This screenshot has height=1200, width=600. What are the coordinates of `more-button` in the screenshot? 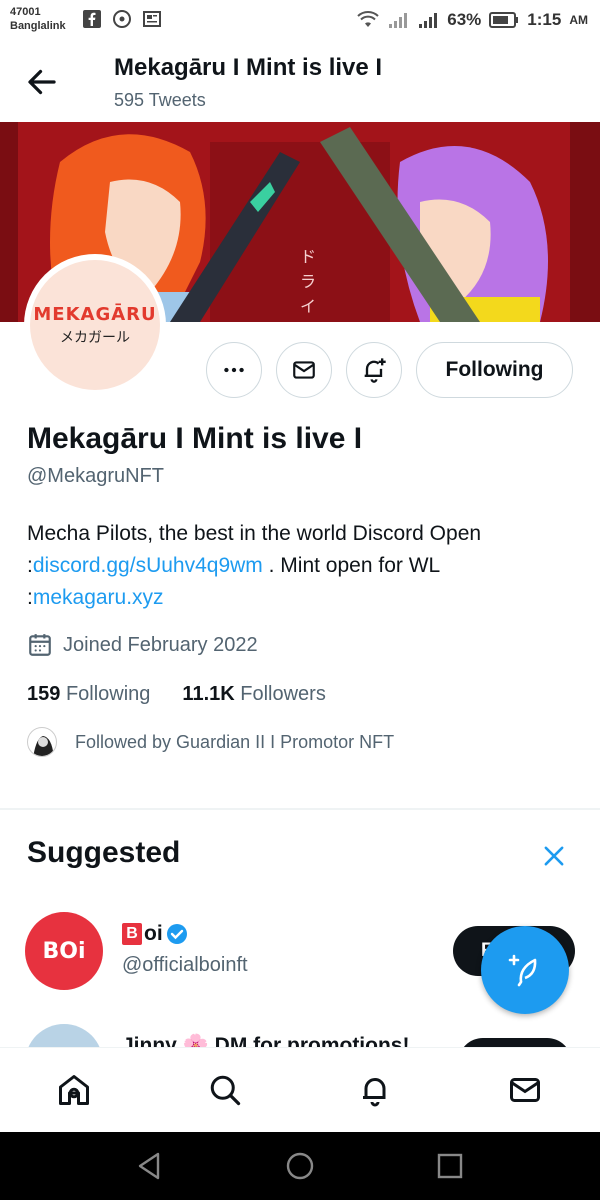 It's located at (234, 370).